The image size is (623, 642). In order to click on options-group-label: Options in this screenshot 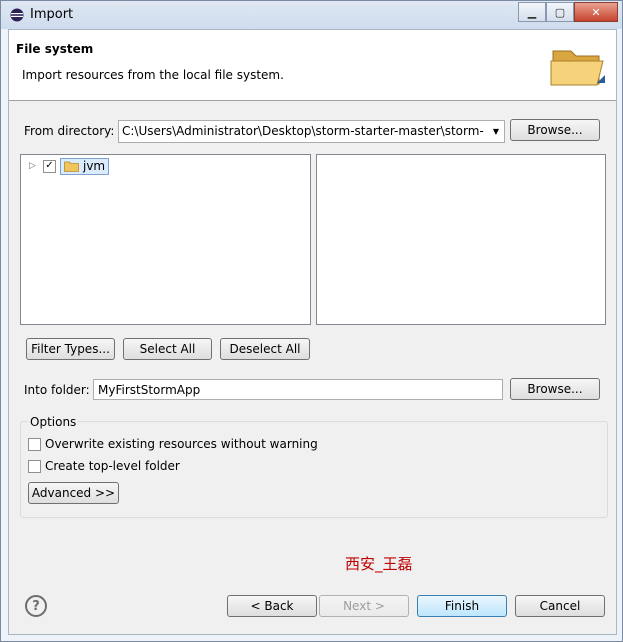, I will do `click(53, 422)`.